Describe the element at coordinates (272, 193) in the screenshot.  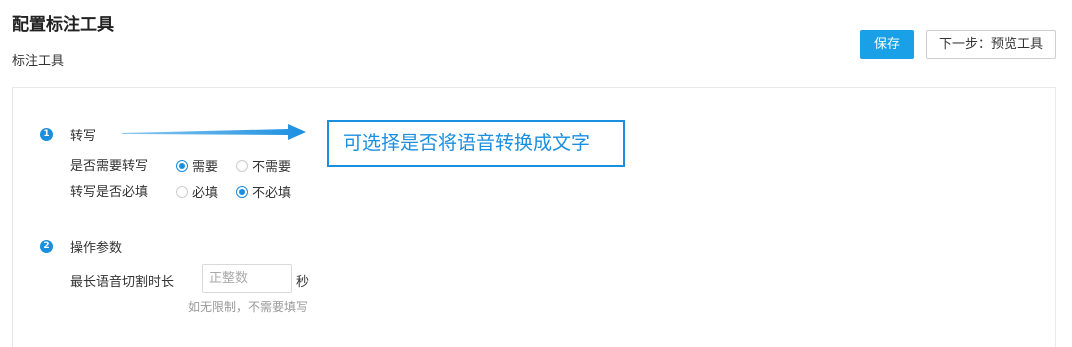
I see `radio-not-required-label: 不必填` at that location.